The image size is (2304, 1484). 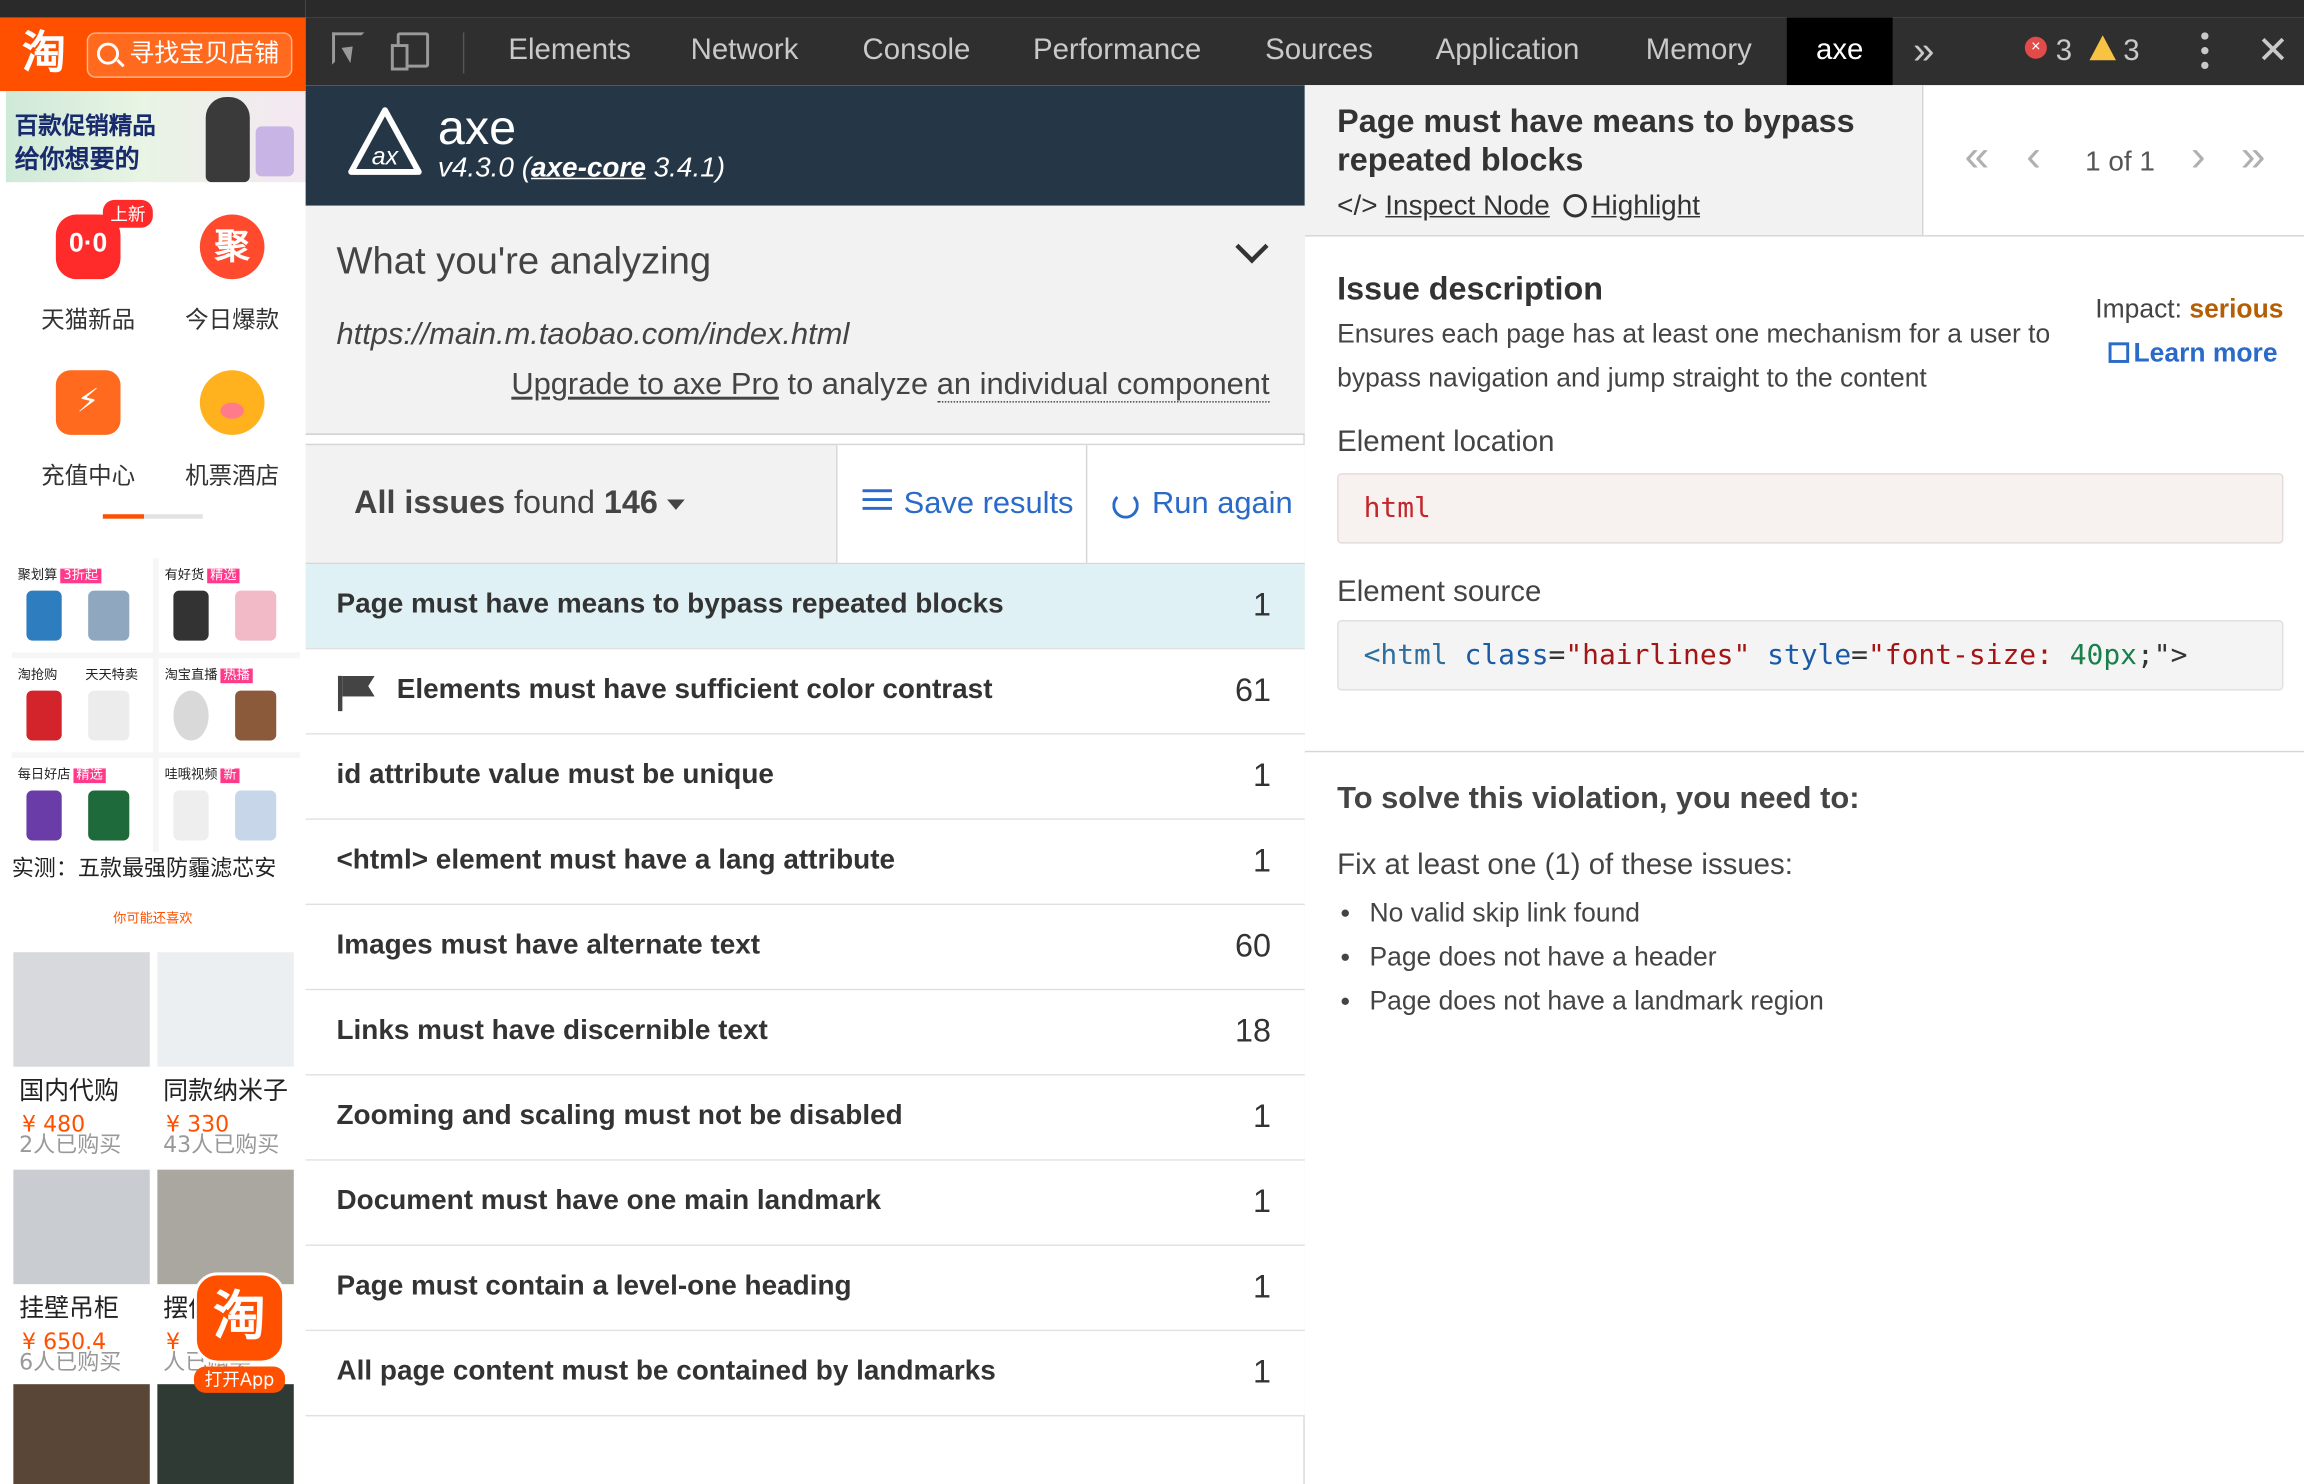 I want to click on axe-version: v4.3.0 (axe-core 3.4.1), so click(x=581, y=168).